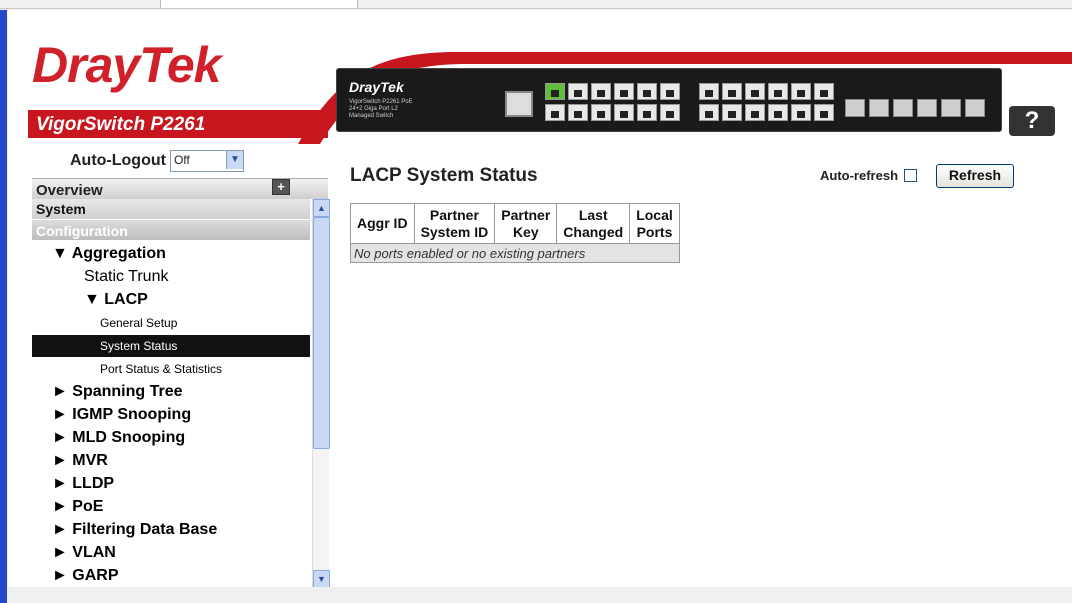 The width and height of the screenshot is (1072, 603). What do you see at coordinates (171, 300) in the screenshot?
I see `sidebar-item-lacp: ▼ LACP` at bounding box center [171, 300].